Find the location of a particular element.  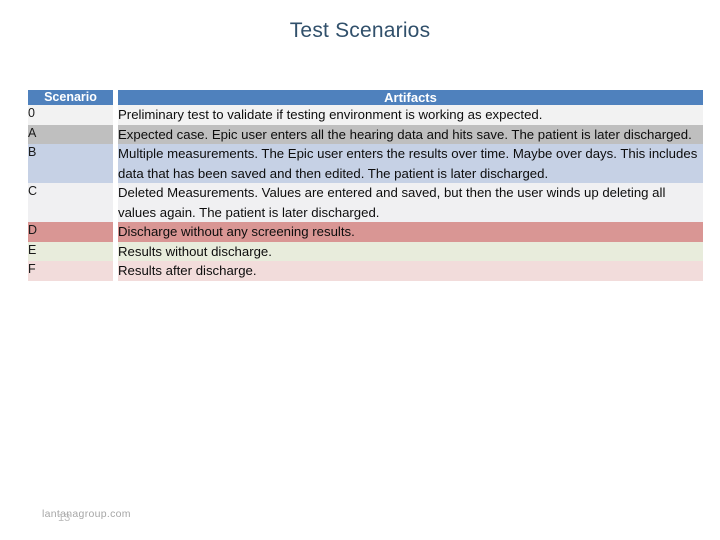

cell-scenario: 0 is located at coordinates (70, 115).